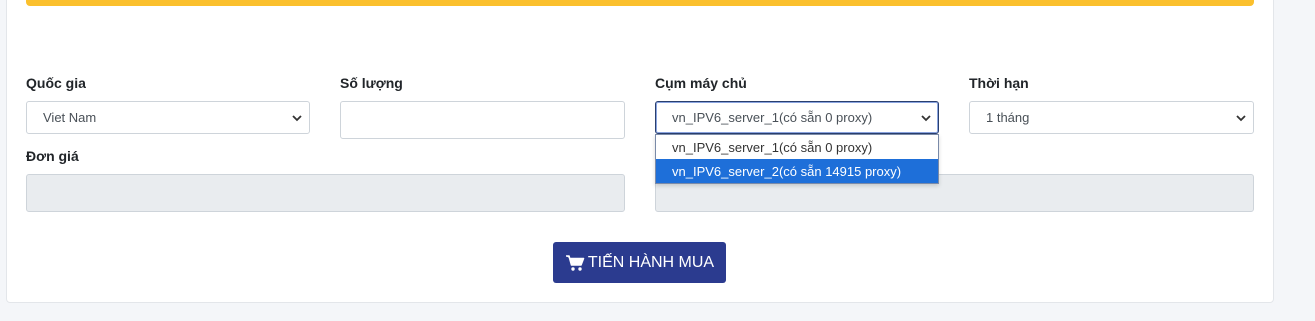 This screenshot has height=321, width=1315. I want to click on server-option-2: vn_IPV6_server_2(có sẵn 14915 proxy), so click(797, 171).